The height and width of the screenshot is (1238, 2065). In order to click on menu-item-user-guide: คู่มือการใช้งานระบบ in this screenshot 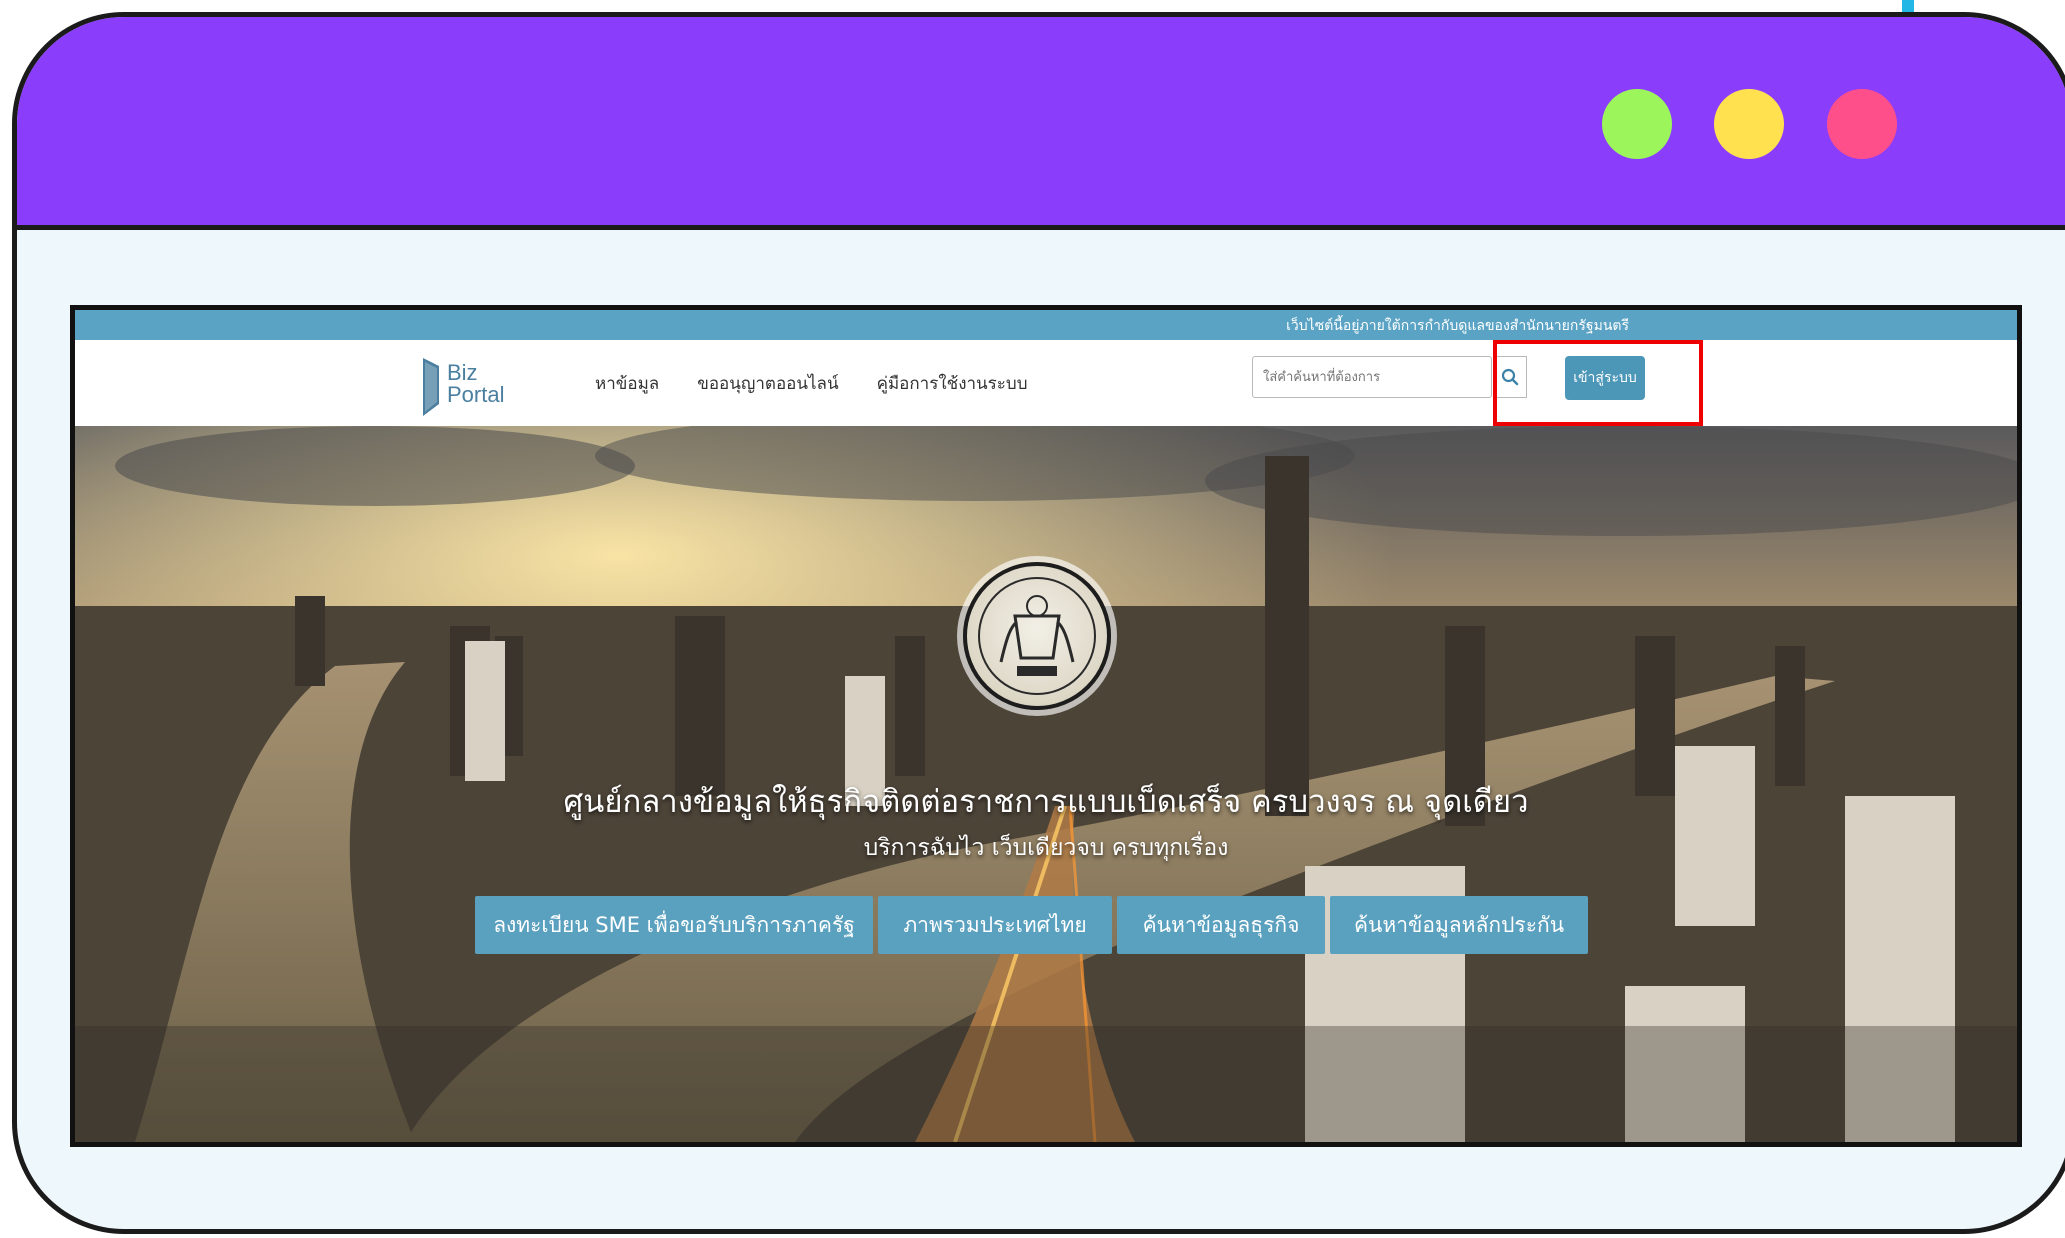, I will do `click(952, 383)`.